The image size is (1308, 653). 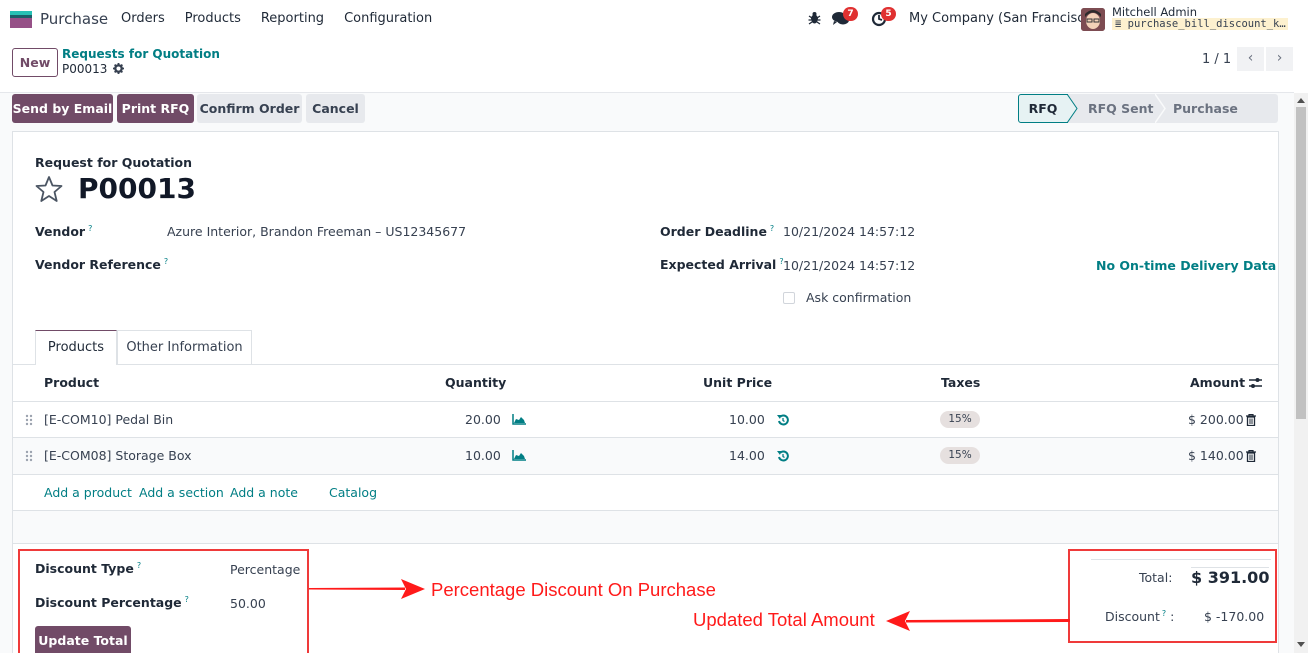 I want to click on messages-button: 7, so click(x=845, y=19).